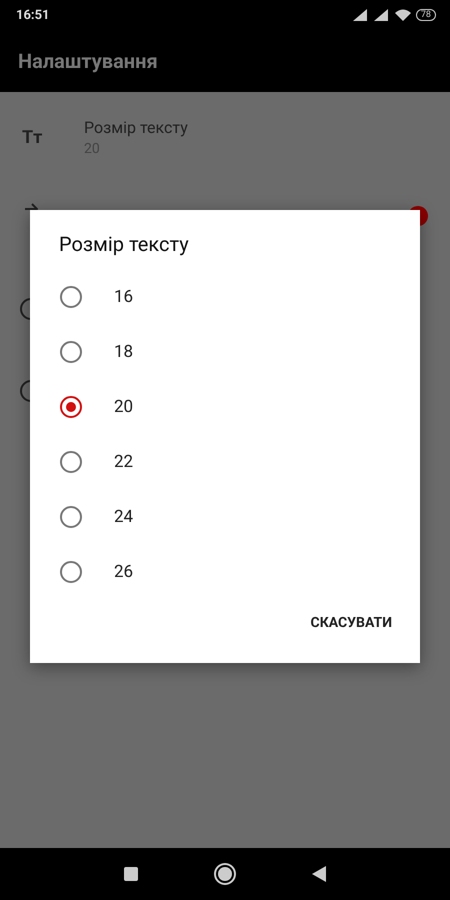  What do you see at coordinates (124, 244) in the screenshot?
I see `dialog-title: Розмір тексту` at bounding box center [124, 244].